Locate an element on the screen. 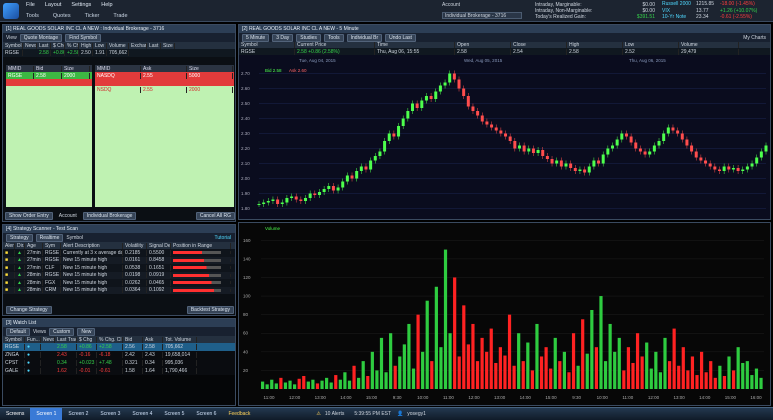 The height and width of the screenshot is (420, 773). studies-button: Studies is located at coordinates (308, 37).